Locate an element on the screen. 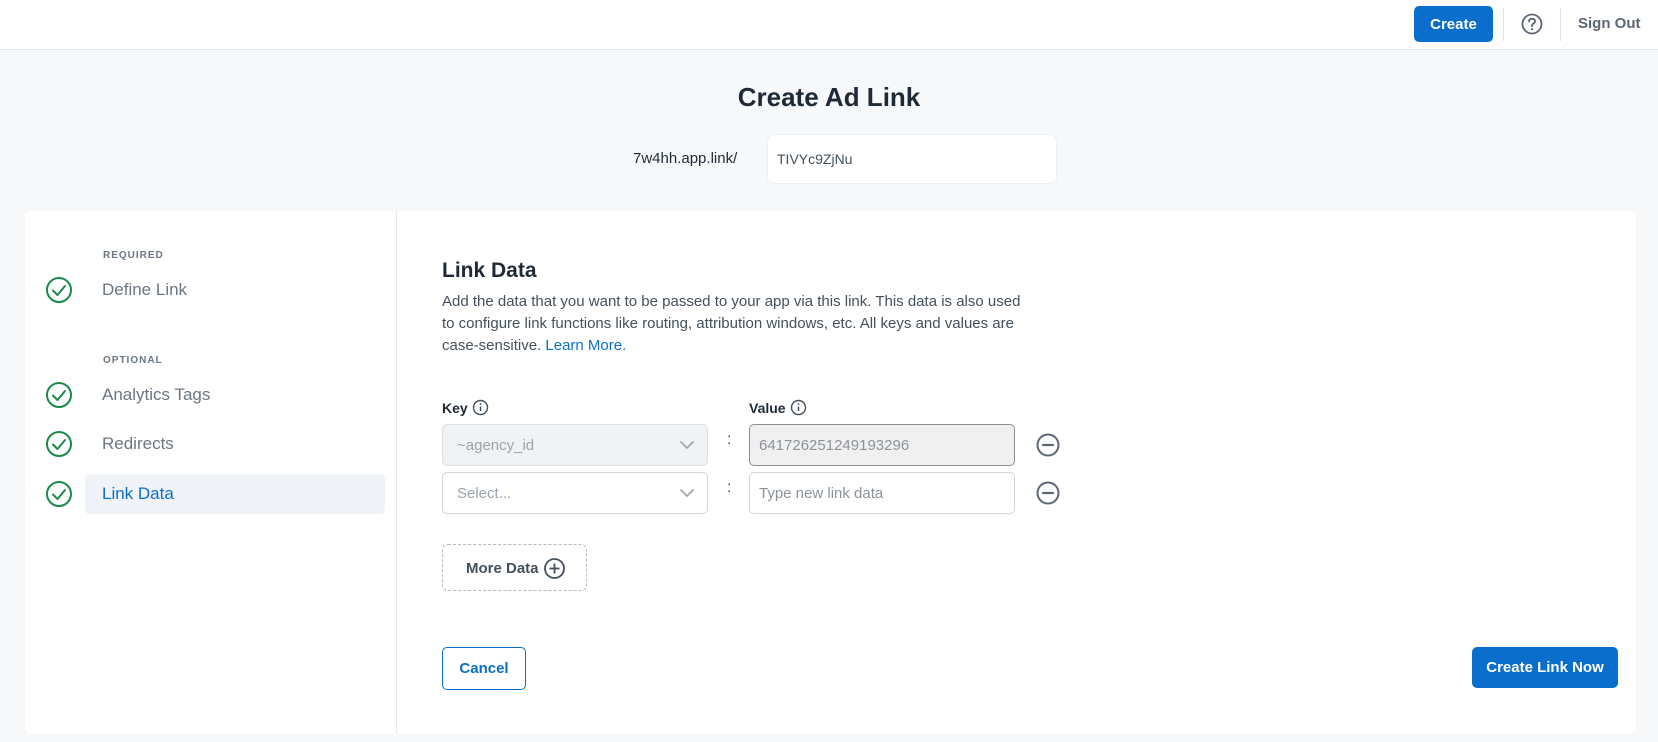 The height and width of the screenshot is (742, 1658). question-circle-icon is located at coordinates (1532, 24).